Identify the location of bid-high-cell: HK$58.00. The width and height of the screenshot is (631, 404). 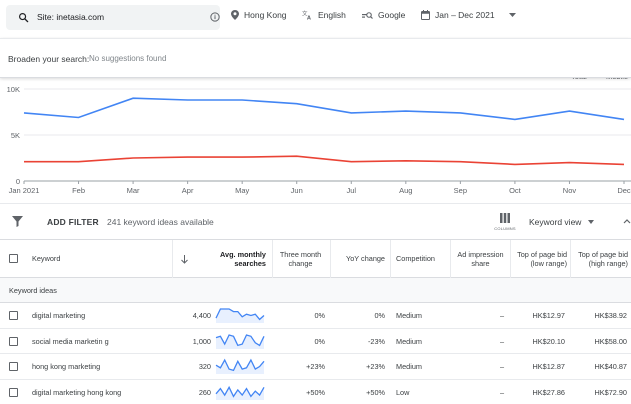
(610, 341).